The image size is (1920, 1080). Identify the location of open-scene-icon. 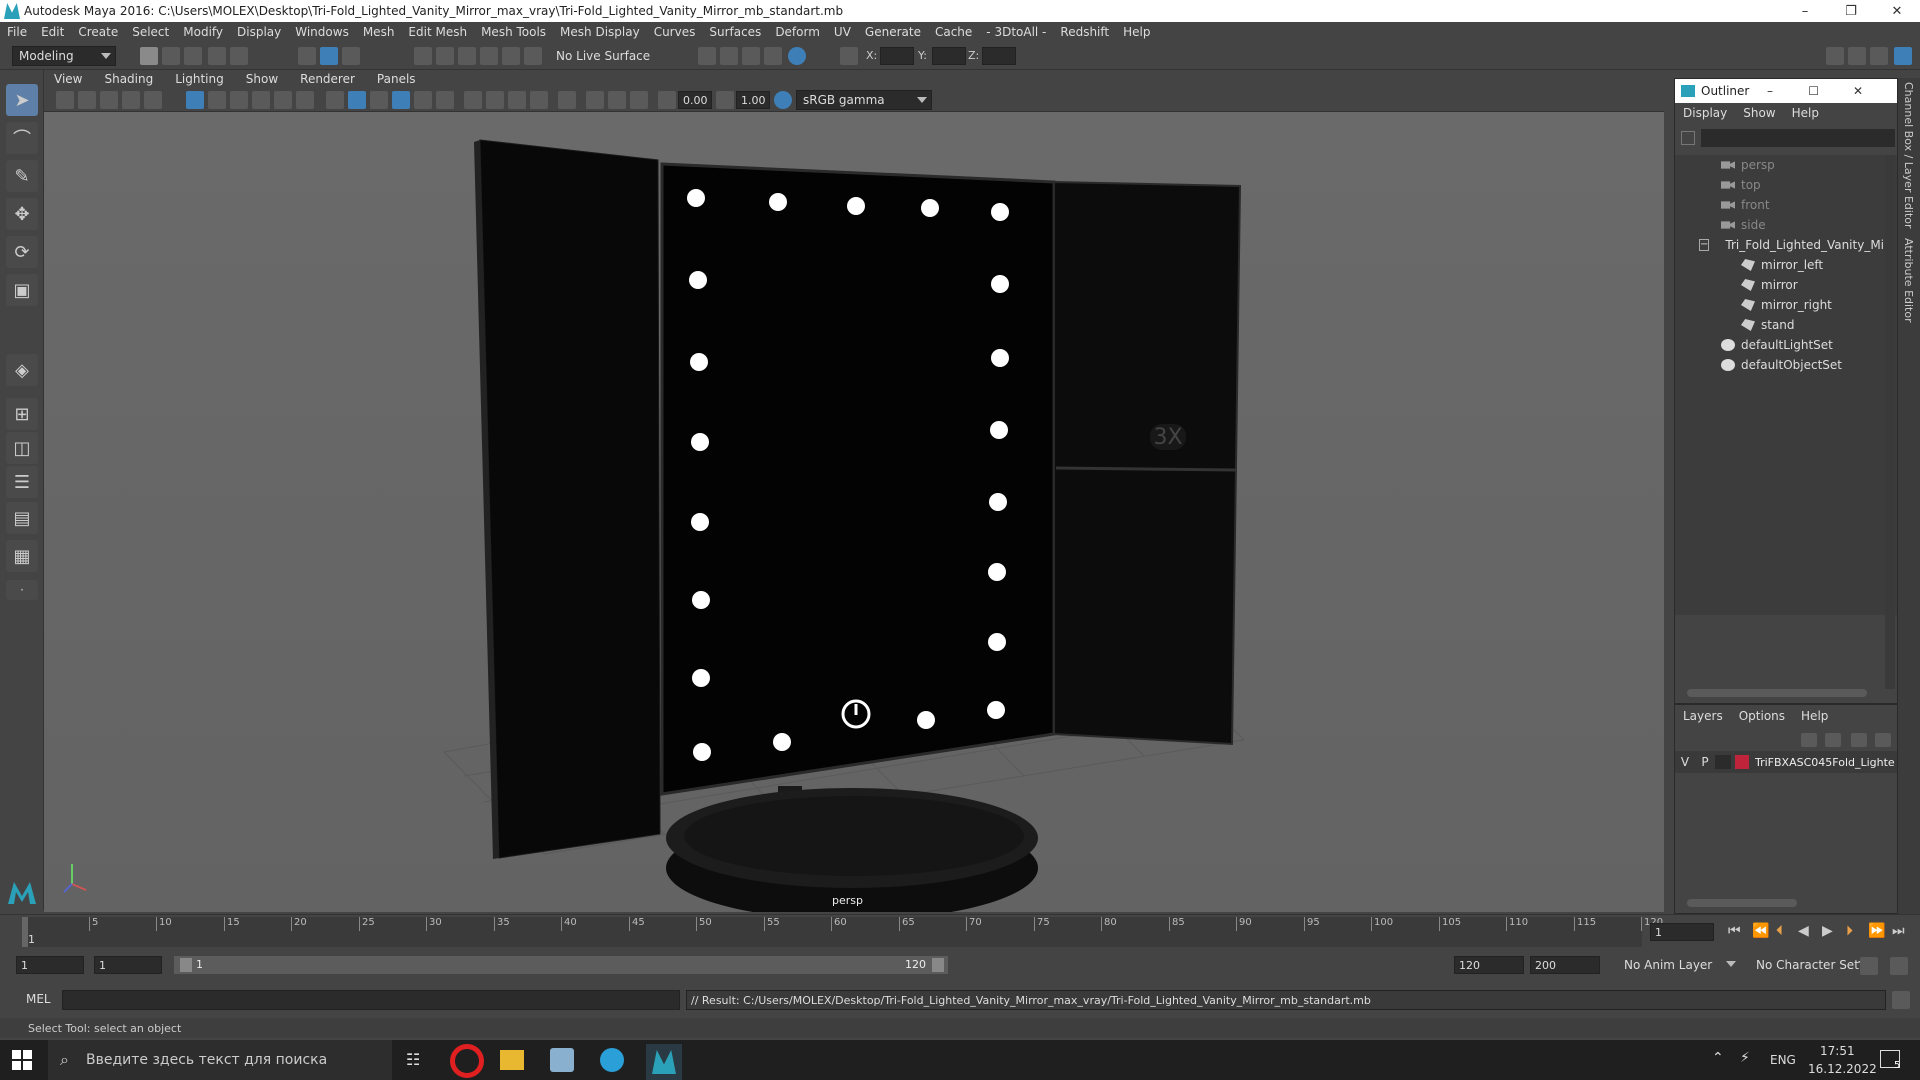
(171, 56).